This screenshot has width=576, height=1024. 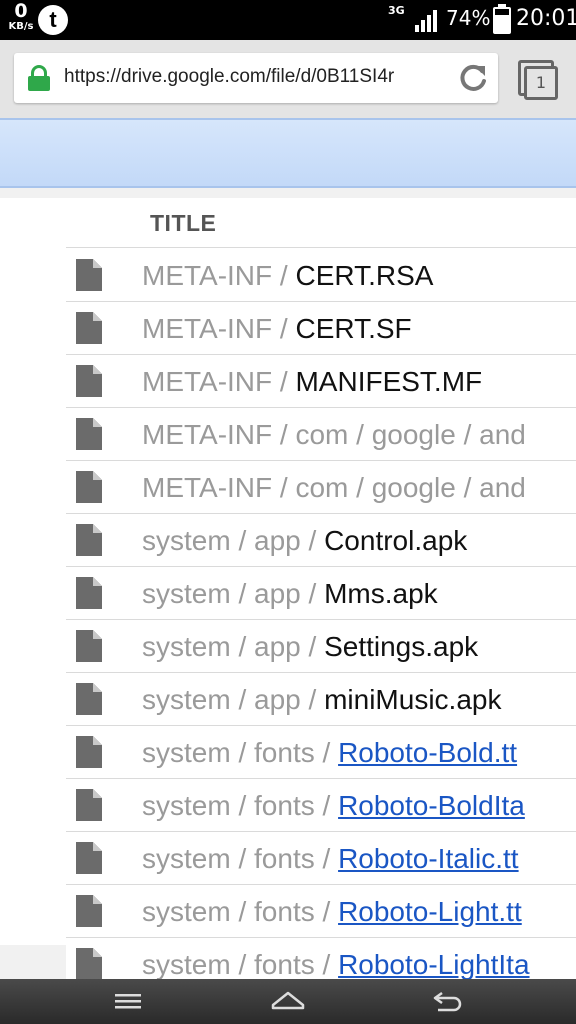 I want to click on file-name: MANIFEST.MF, so click(x=389, y=381).